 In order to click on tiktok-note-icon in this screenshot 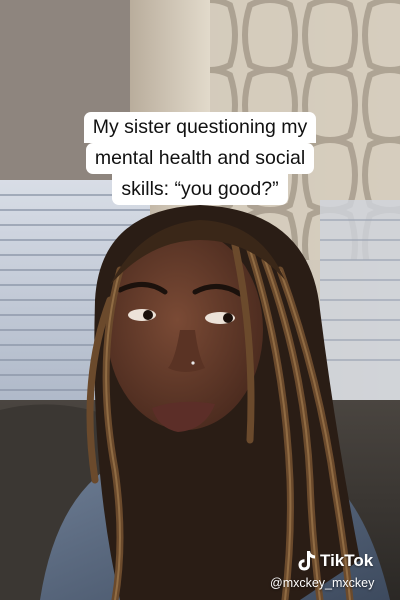, I will do `click(306, 561)`.